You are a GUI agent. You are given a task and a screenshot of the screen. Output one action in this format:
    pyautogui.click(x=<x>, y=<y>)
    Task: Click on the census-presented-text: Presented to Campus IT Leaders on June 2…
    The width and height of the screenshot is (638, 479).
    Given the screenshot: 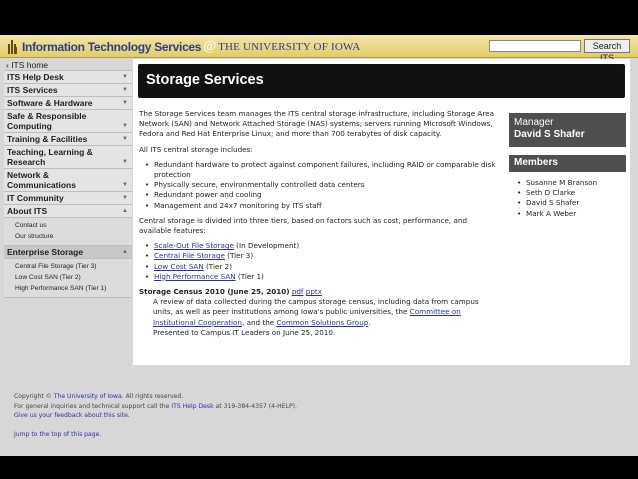 What is the action you would take?
    pyautogui.click(x=244, y=332)
    